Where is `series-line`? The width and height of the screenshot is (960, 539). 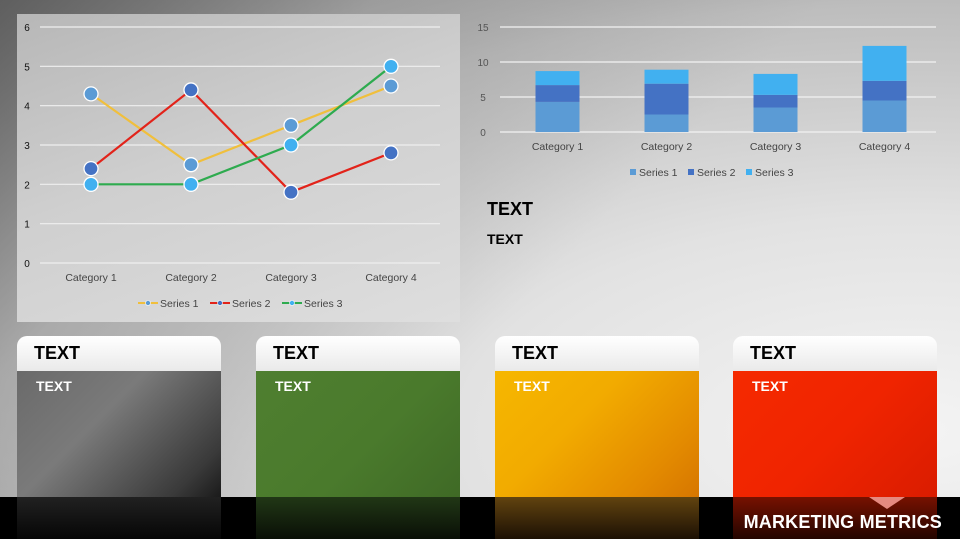
series-line is located at coordinates (241, 125).